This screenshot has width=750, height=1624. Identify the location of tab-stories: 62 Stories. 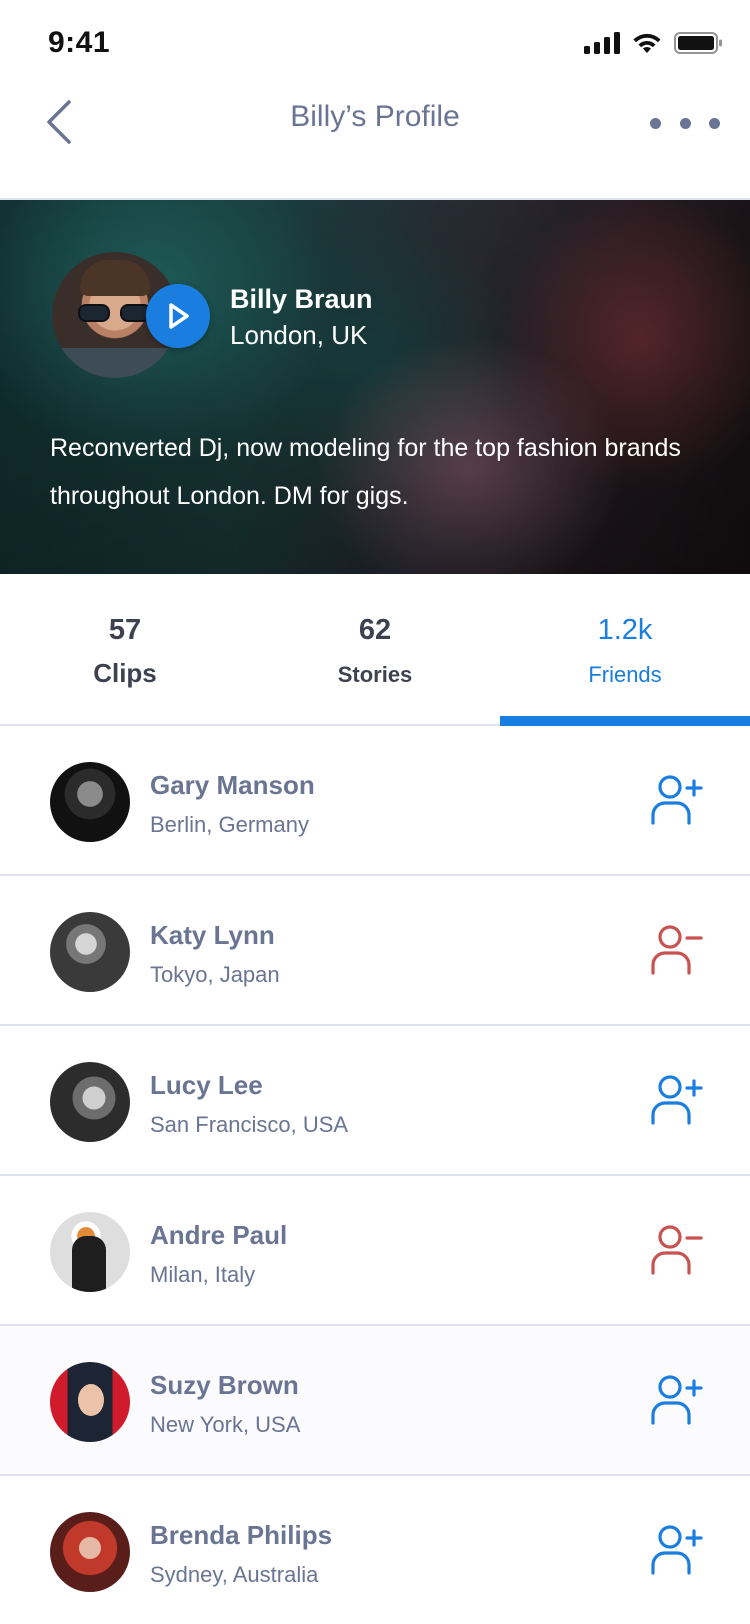
(375, 650).